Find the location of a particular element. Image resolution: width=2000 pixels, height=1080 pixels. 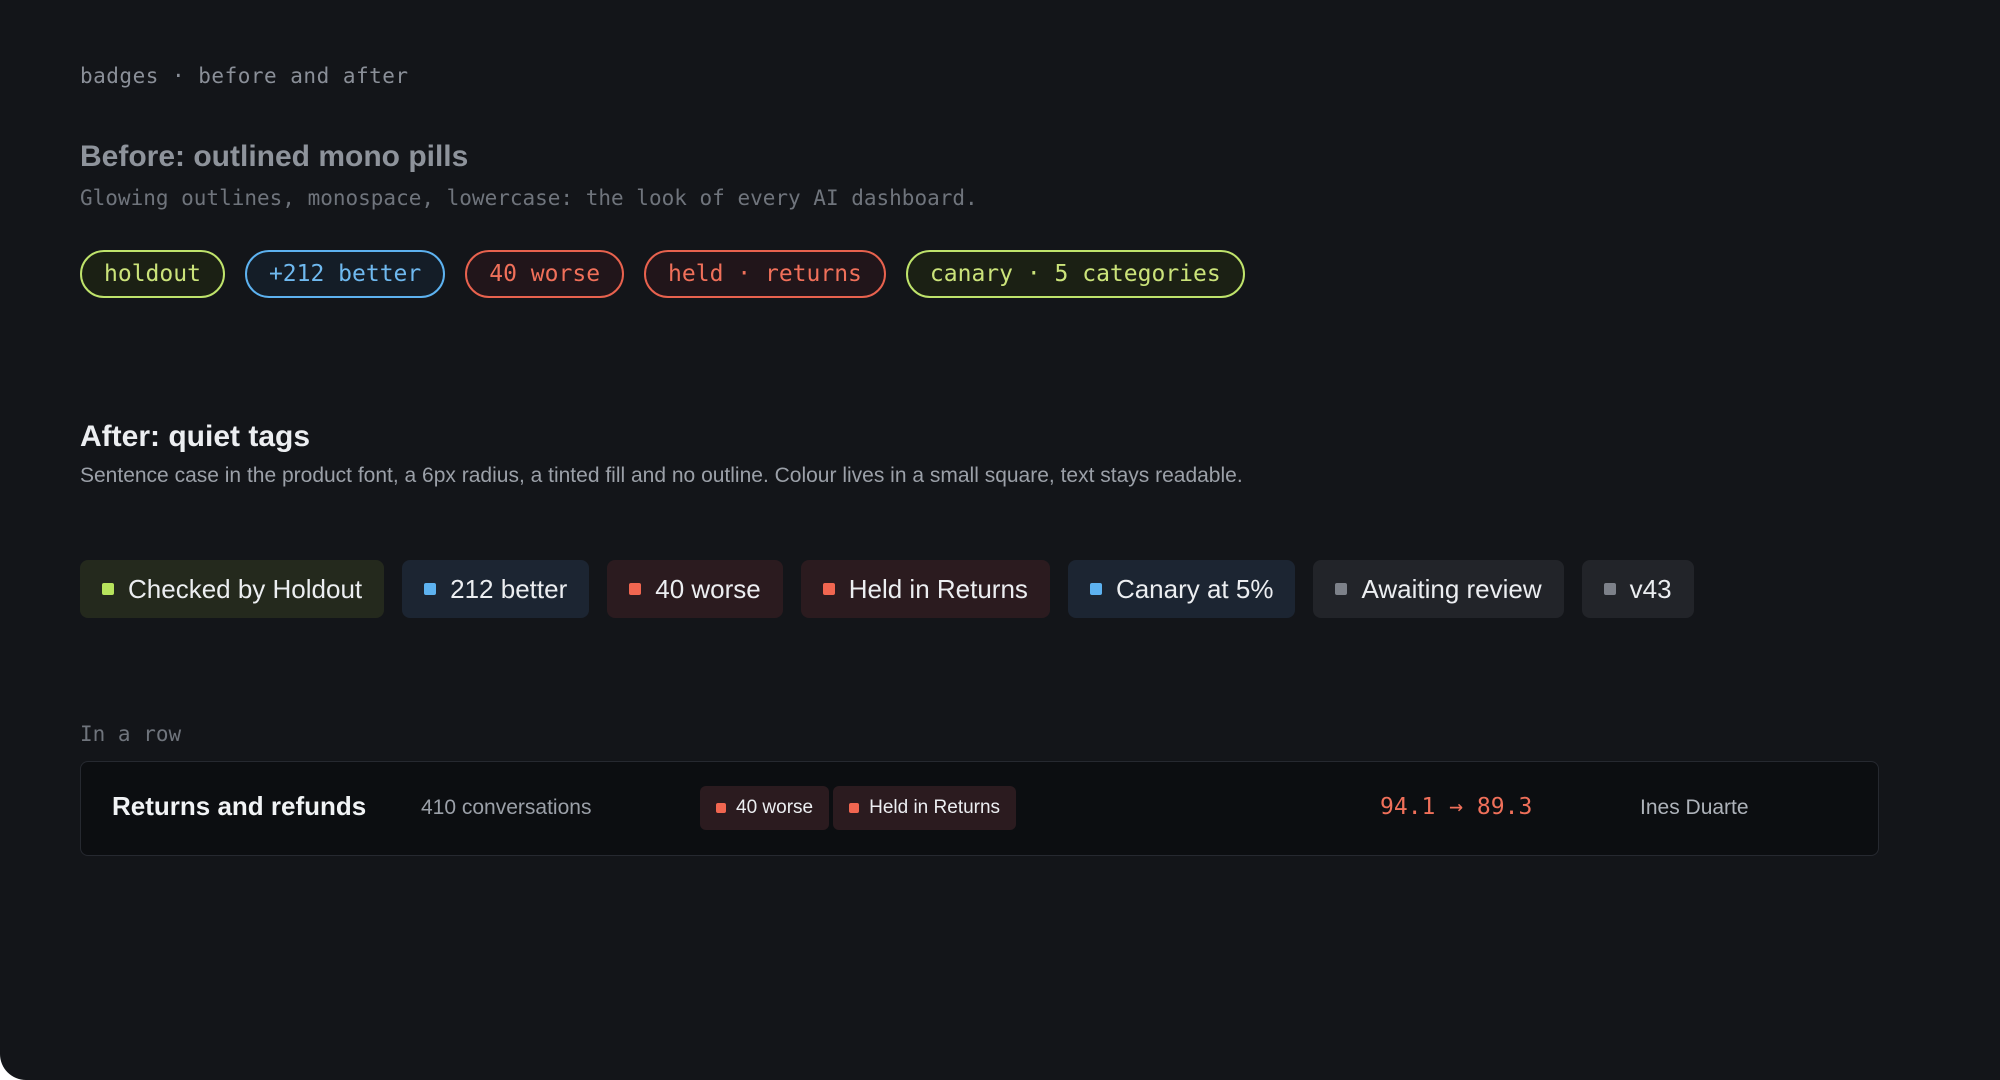

tag-label: 212 better is located at coordinates (509, 588).